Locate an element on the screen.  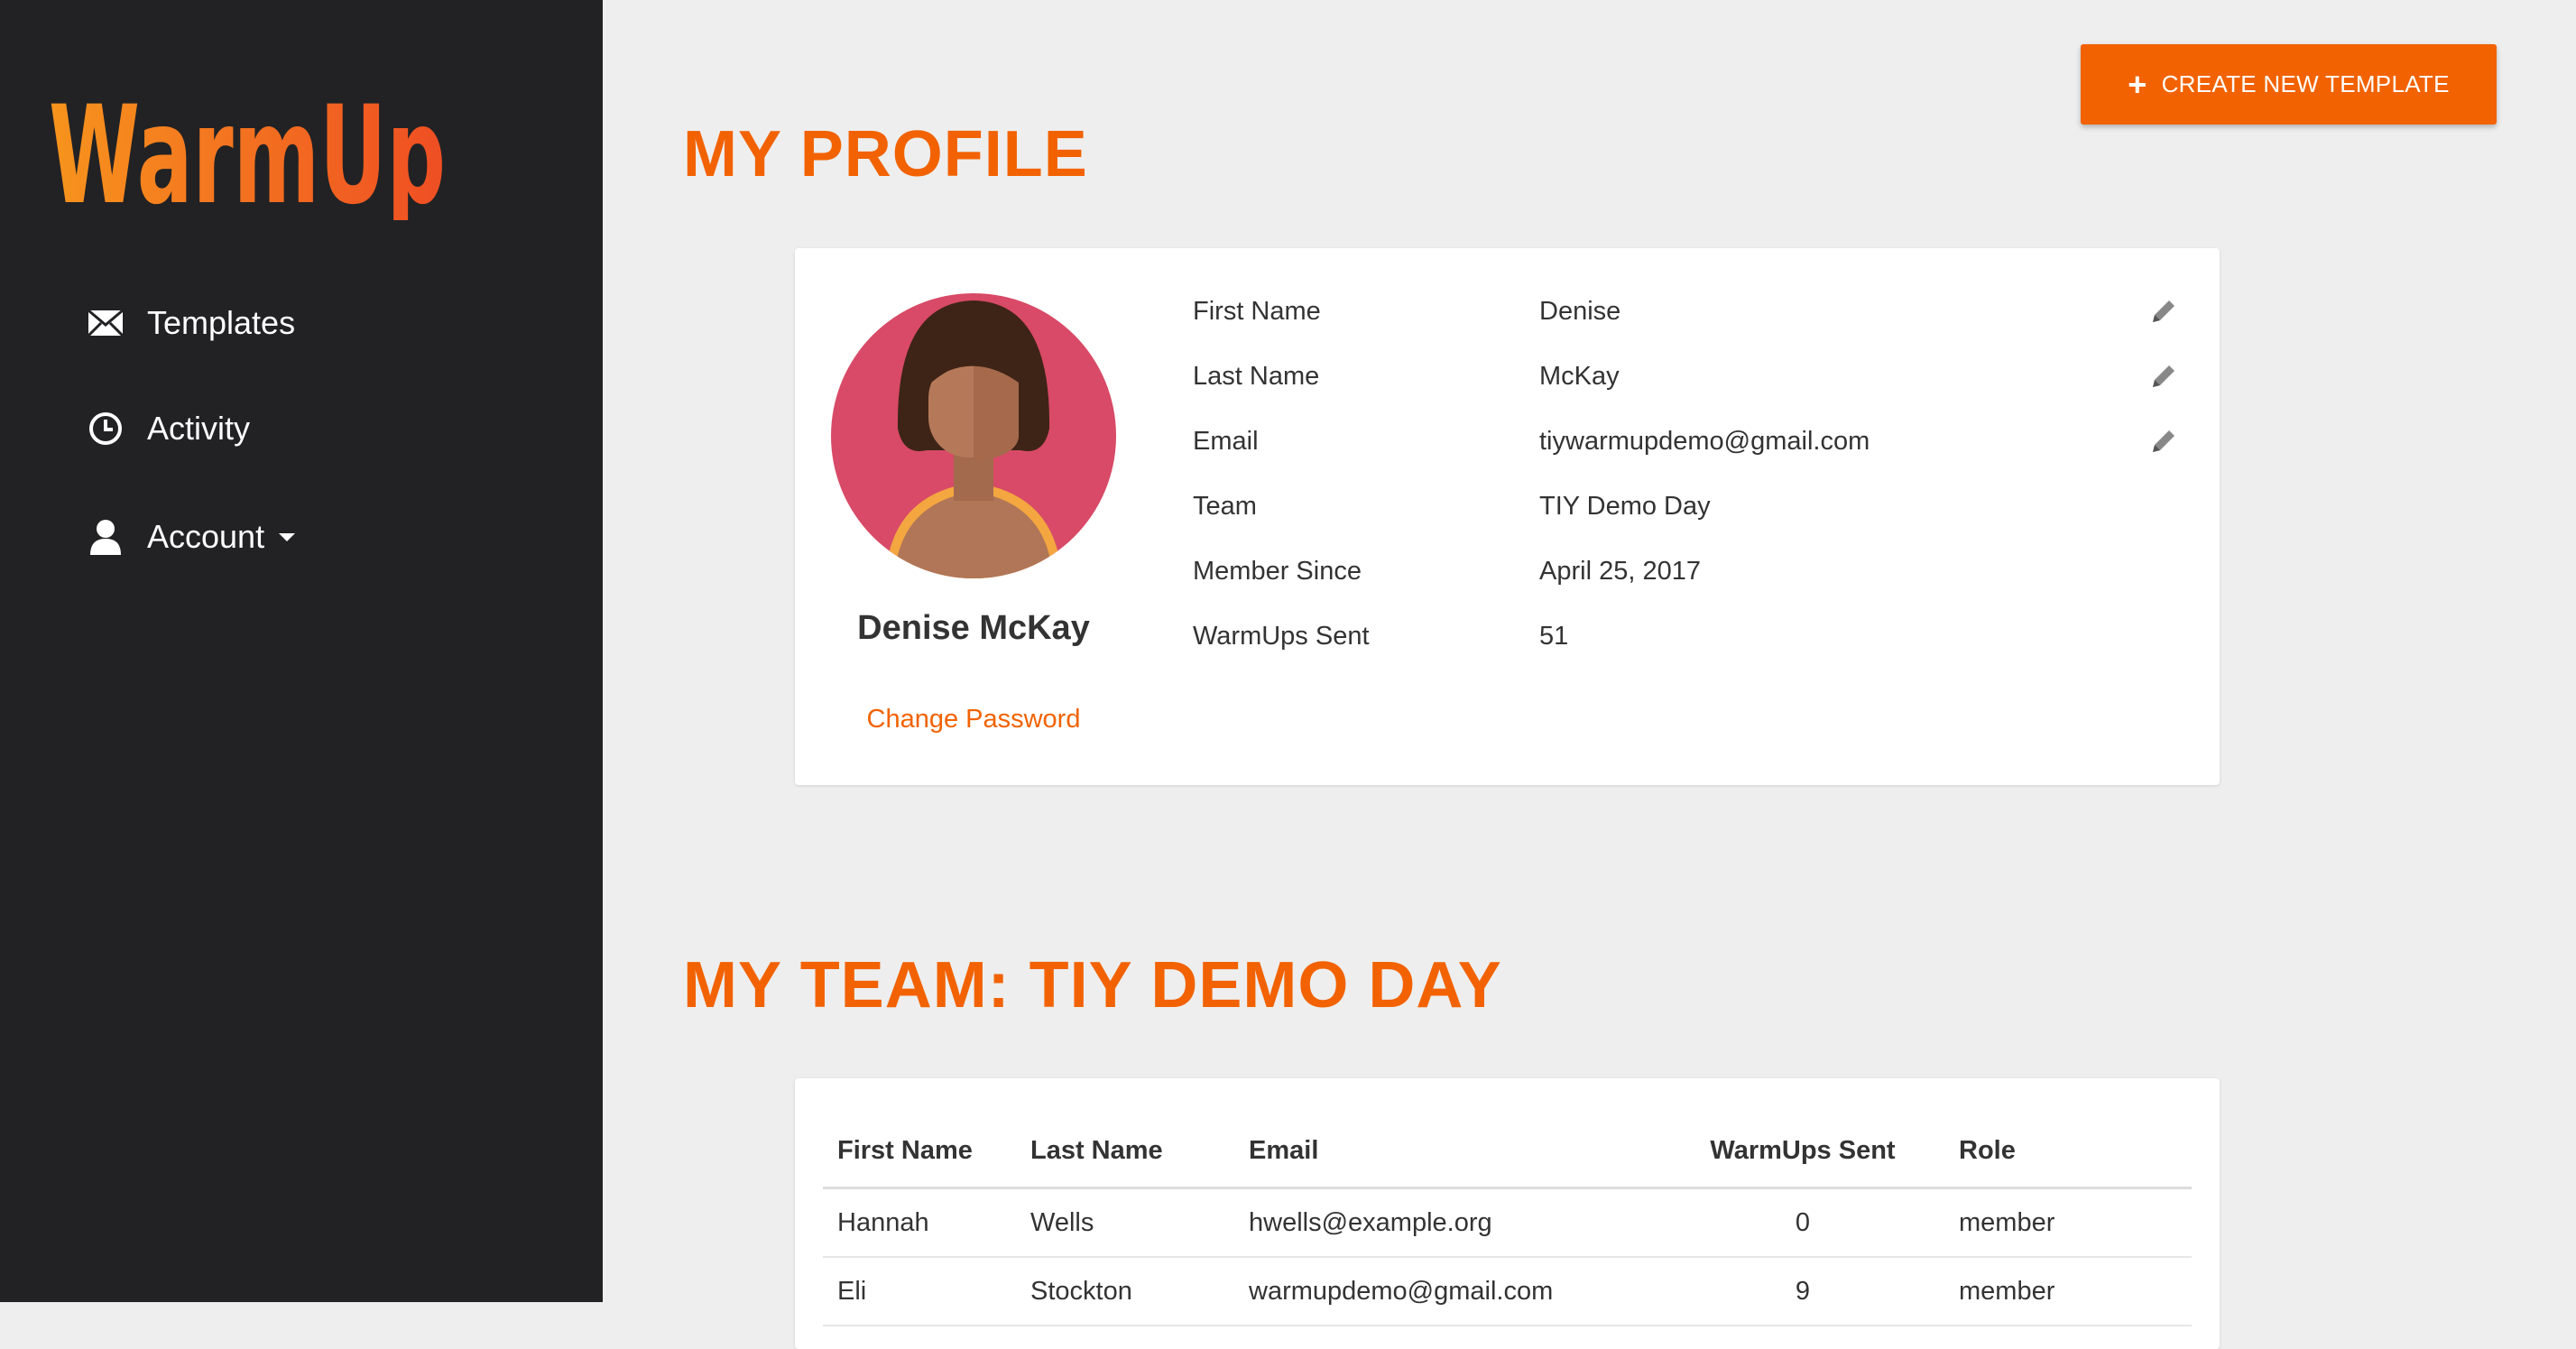
cell-first-name: Eli is located at coordinates (919, 1291).